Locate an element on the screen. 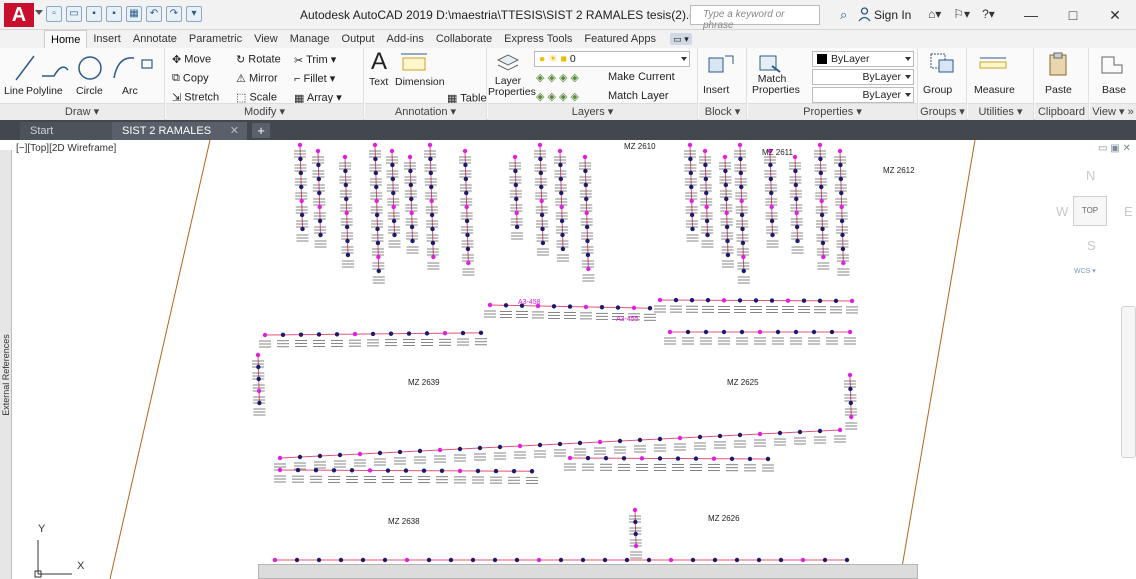 Image resolution: width=1136 pixels, height=579 pixels. help-icon: ?▾ is located at coordinates (988, 14).